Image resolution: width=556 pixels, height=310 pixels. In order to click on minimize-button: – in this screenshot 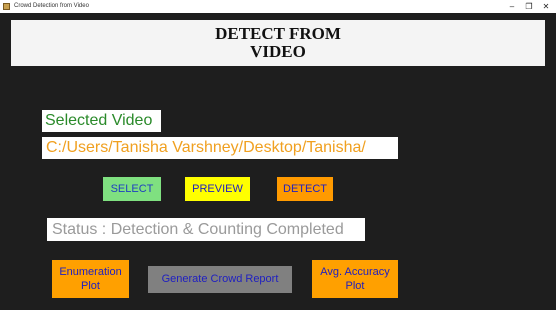, I will do `click(512, 6)`.